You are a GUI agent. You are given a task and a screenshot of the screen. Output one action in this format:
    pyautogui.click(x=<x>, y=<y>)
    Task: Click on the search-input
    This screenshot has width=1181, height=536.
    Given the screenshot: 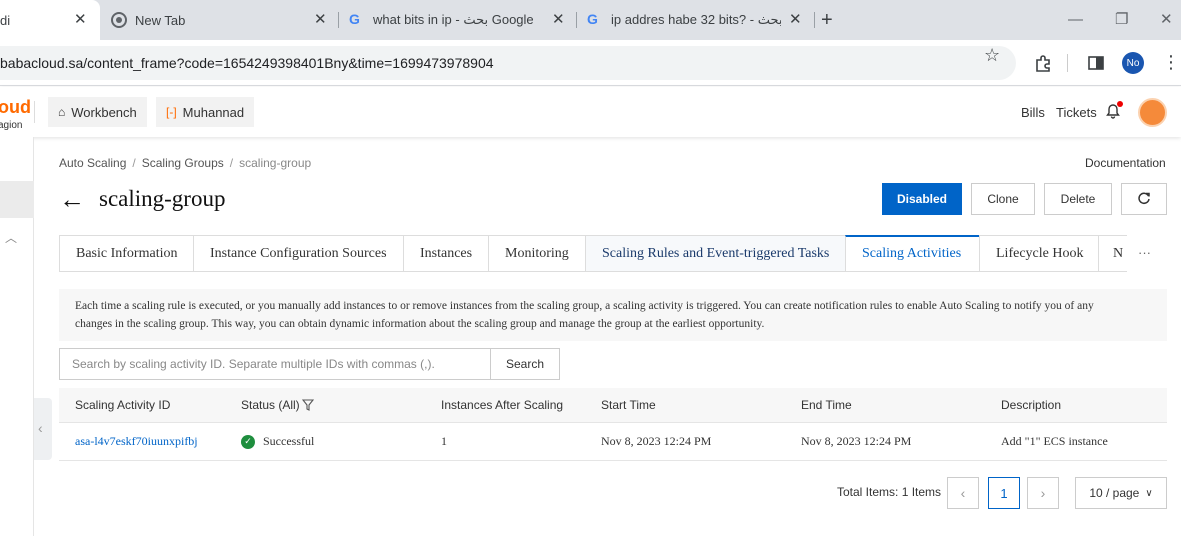 What is the action you would take?
    pyautogui.click(x=275, y=364)
    